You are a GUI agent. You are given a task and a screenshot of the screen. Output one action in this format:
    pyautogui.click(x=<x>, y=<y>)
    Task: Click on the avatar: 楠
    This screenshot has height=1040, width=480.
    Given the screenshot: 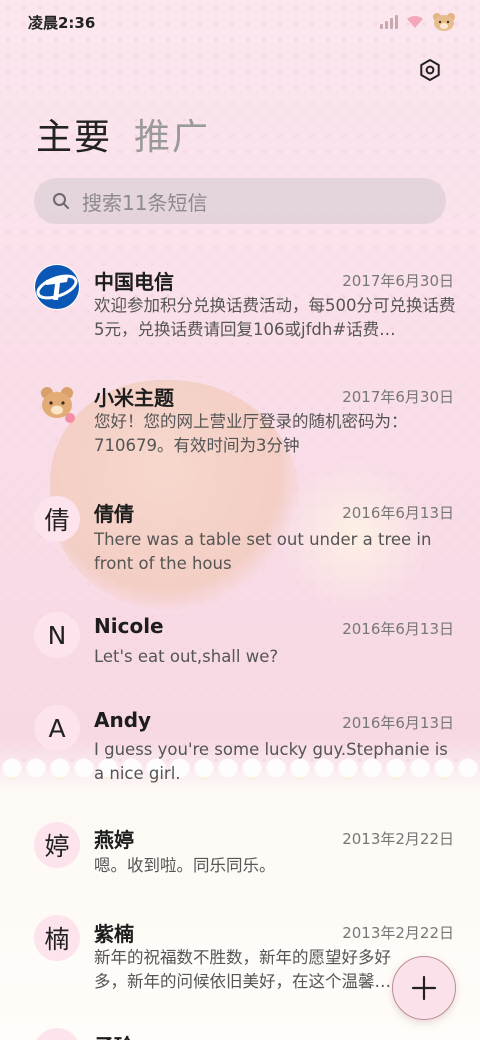 What is the action you would take?
    pyautogui.click(x=57, y=938)
    